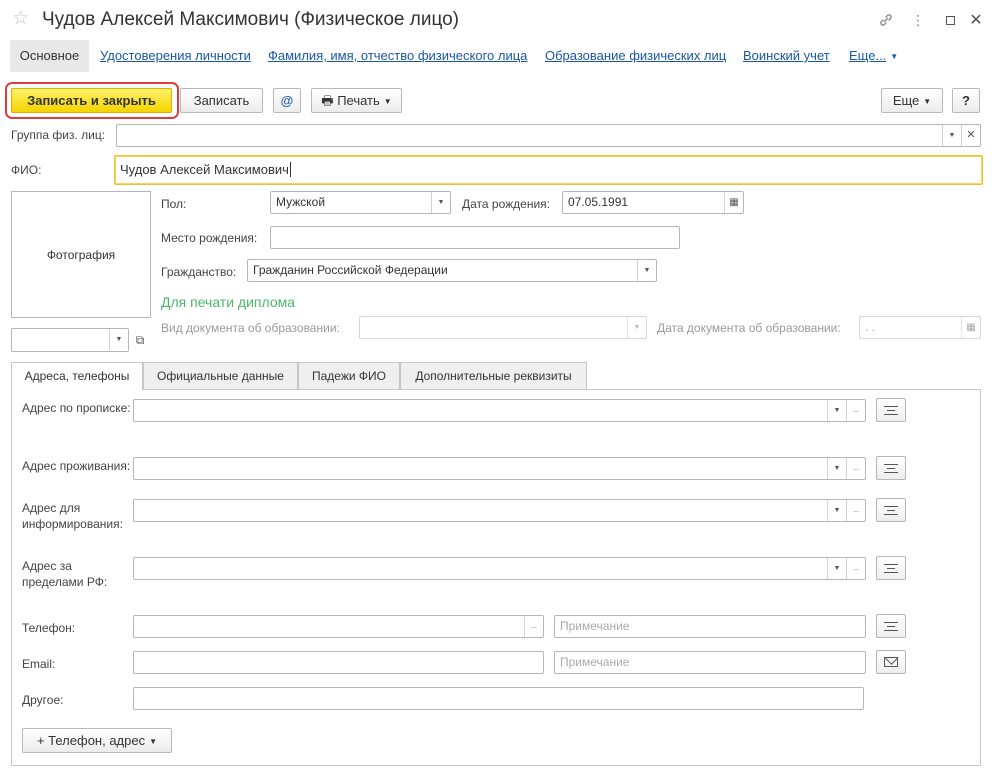  Describe the element at coordinates (91, 100) in the screenshot. I see `save-and-close-button: Записать и закрыть` at that location.